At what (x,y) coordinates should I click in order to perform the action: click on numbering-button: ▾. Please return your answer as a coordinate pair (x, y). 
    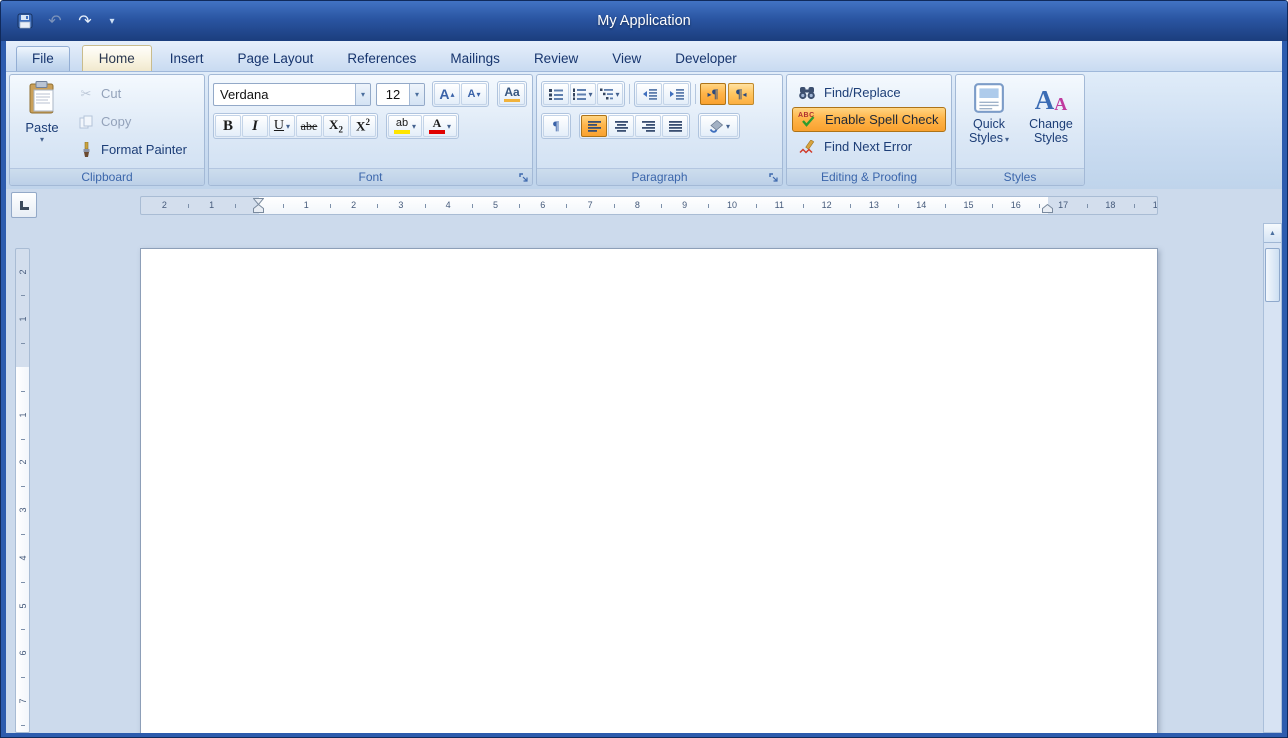
    Looking at the image, I should click on (583, 94).